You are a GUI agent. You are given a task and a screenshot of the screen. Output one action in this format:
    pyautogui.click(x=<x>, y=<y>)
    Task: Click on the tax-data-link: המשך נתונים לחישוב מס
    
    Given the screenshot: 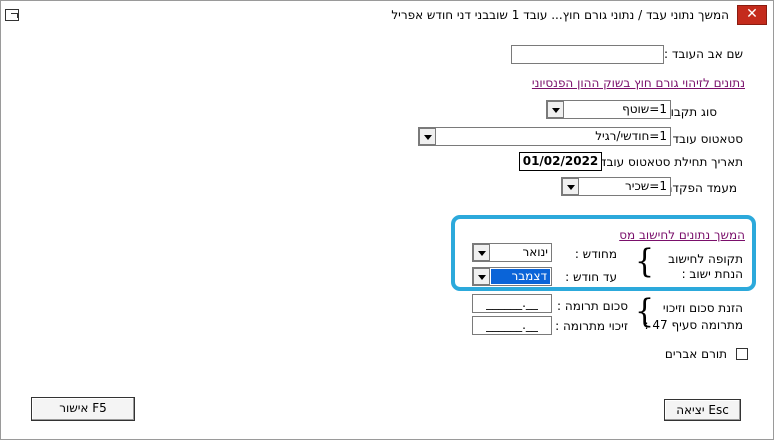 What is the action you would take?
    pyautogui.click(x=682, y=235)
    